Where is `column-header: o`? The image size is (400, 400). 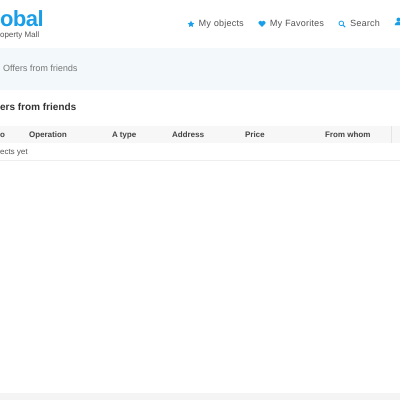 column-header: o is located at coordinates (3, 134).